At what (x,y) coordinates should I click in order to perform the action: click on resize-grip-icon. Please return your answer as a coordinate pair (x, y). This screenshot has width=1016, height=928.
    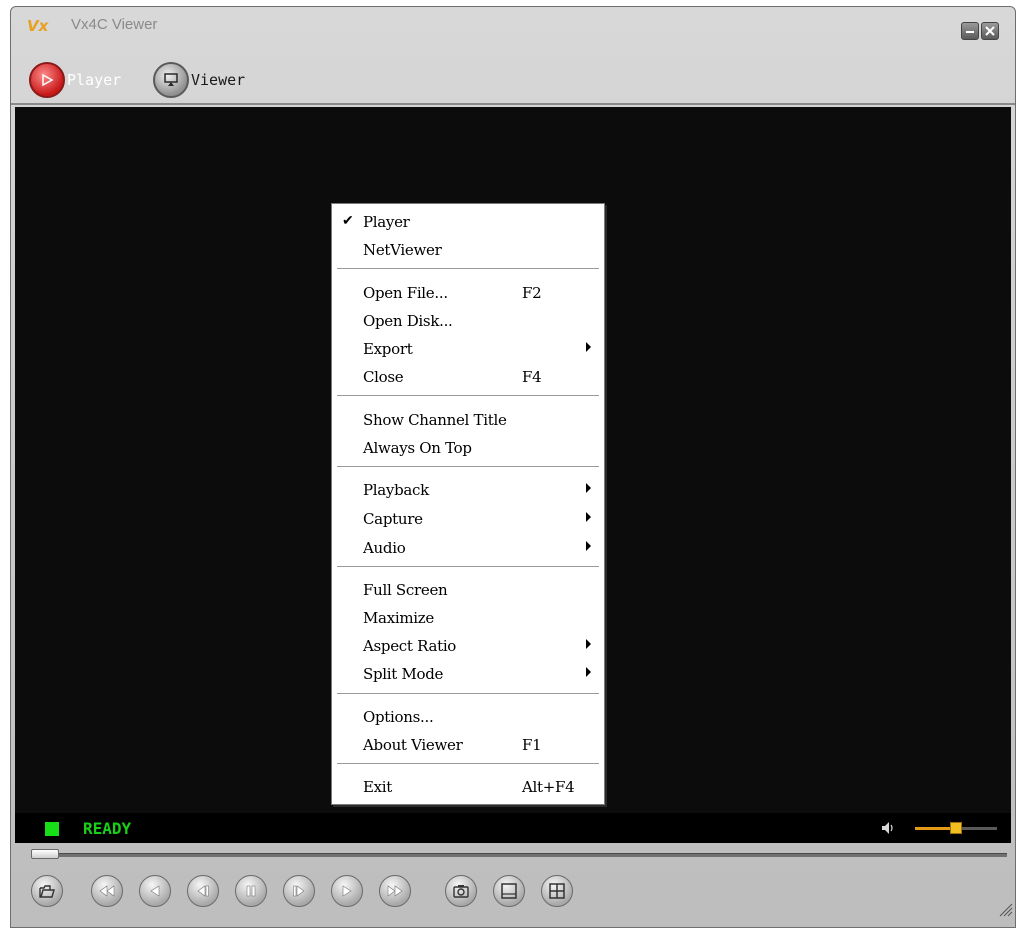
    Looking at the image, I should click on (1004, 908).